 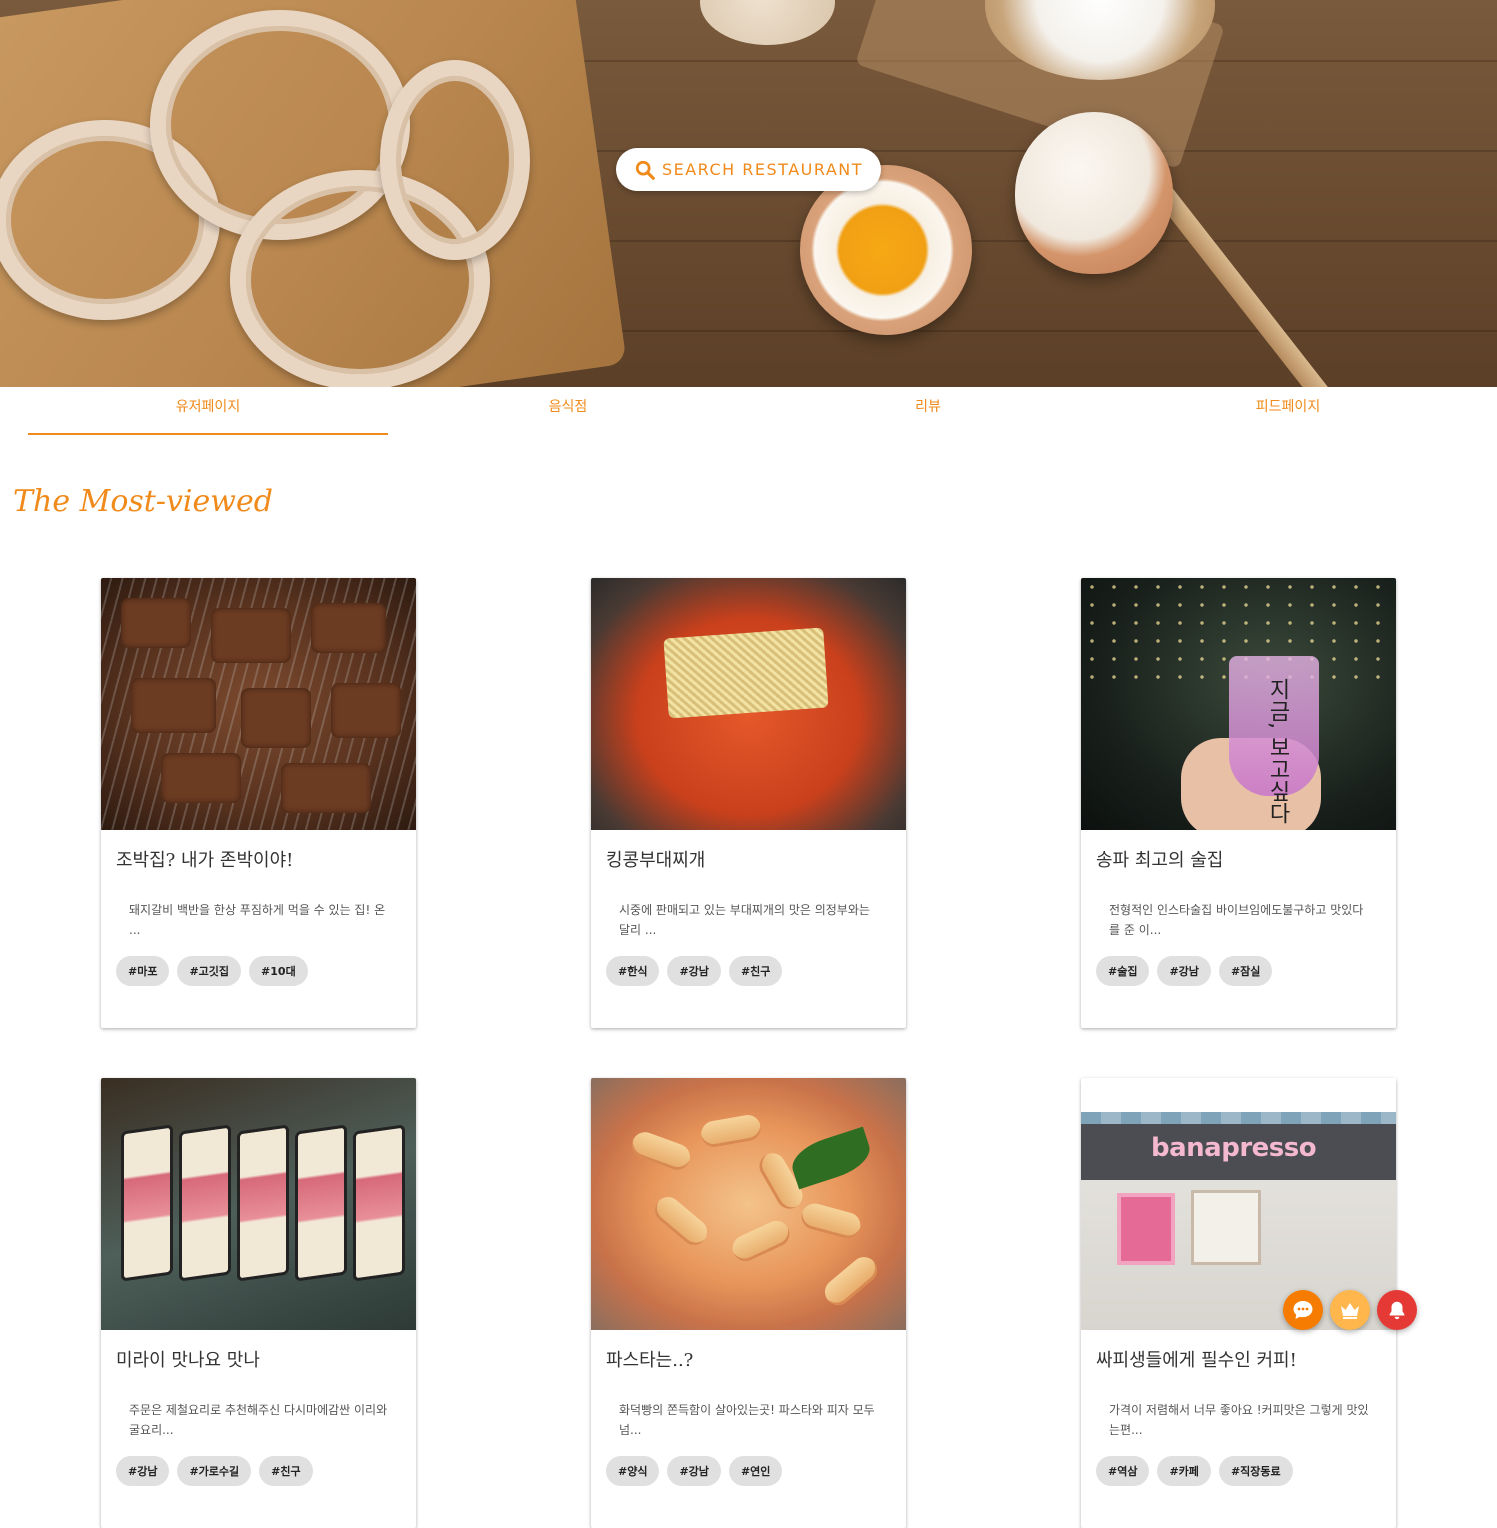 I want to click on crown-icon, so click(x=1350, y=1311).